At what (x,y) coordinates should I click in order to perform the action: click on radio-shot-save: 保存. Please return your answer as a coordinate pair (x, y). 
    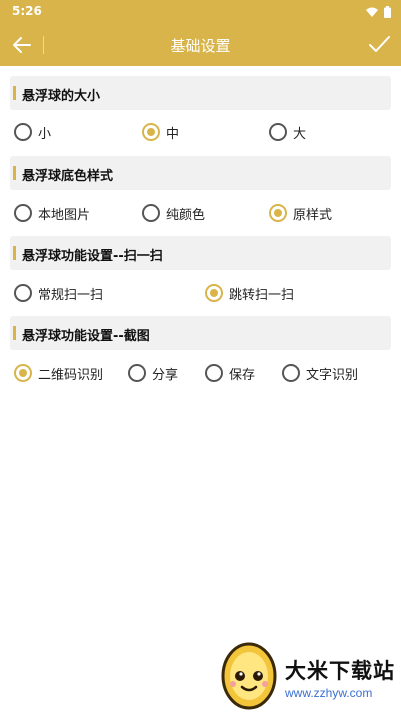
    Looking at the image, I should click on (230, 373).